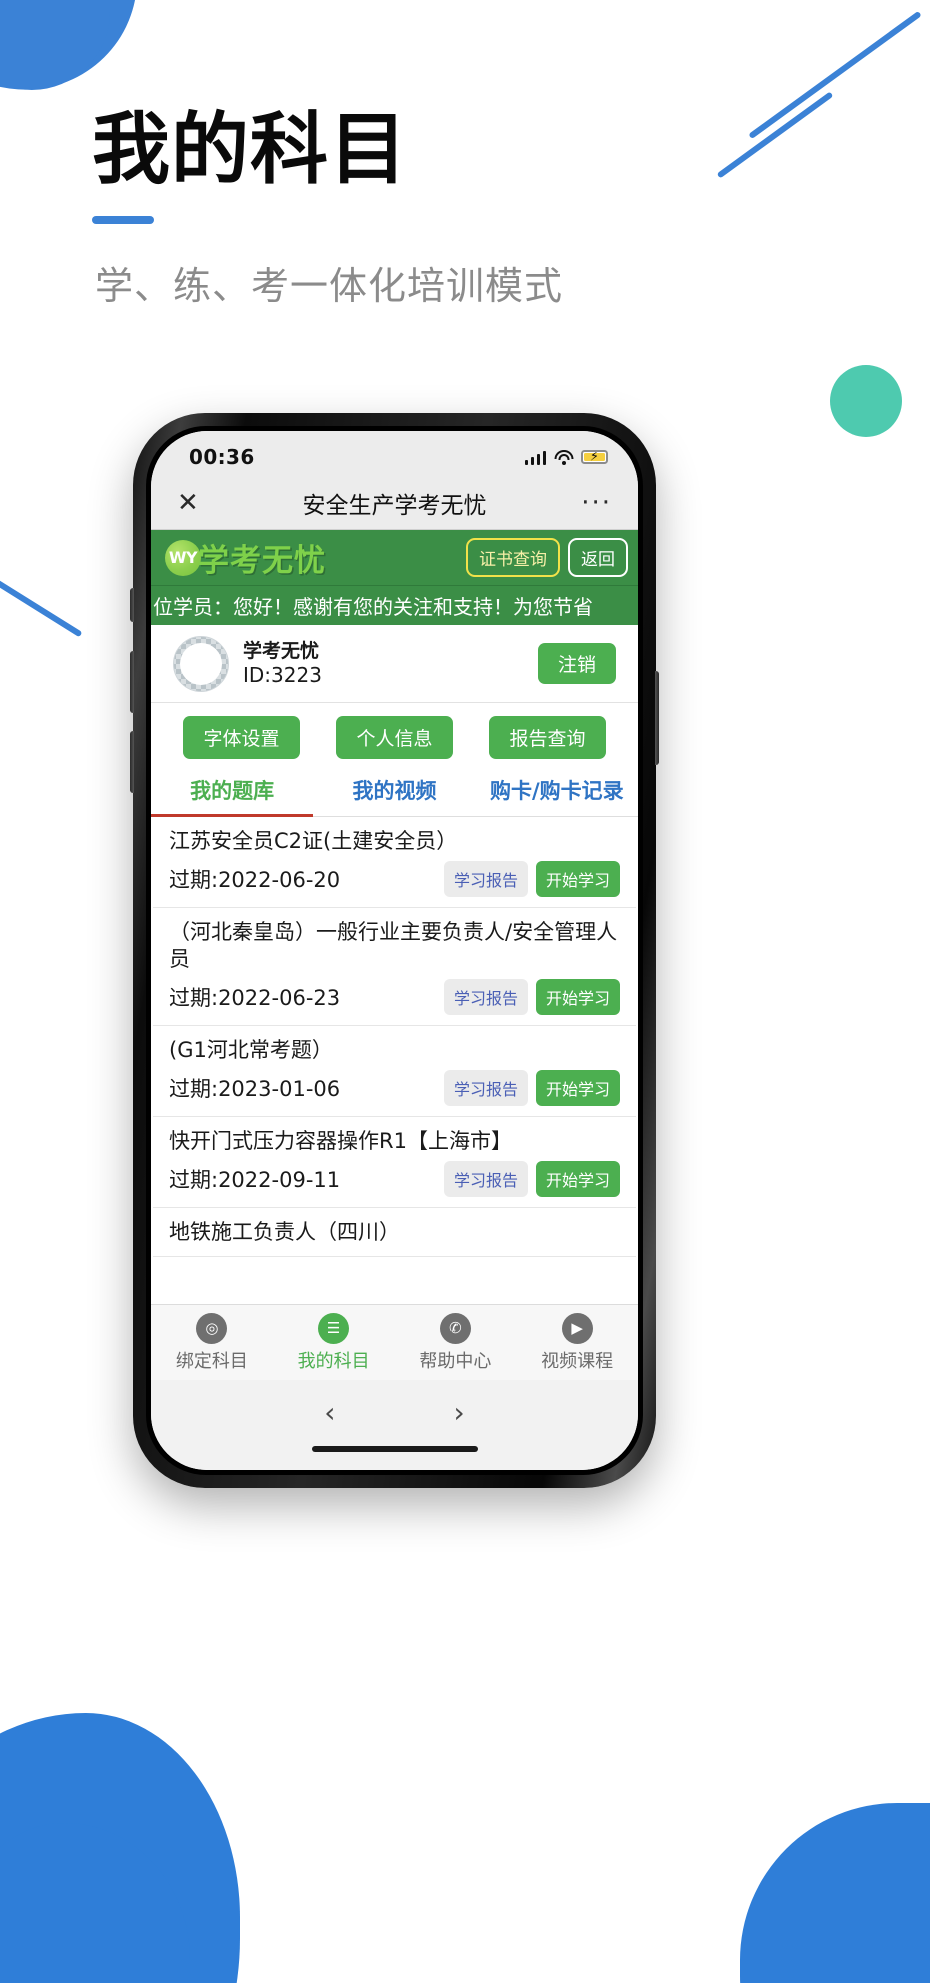 The height and width of the screenshot is (1983, 930). I want to click on nav-label: 帮助中心, so click(455, 1361).